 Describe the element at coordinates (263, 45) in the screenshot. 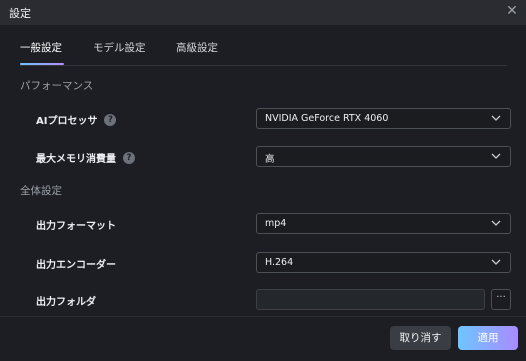

I see `tab-bar: 一般設定 モデル設定 高級設定` at that location.